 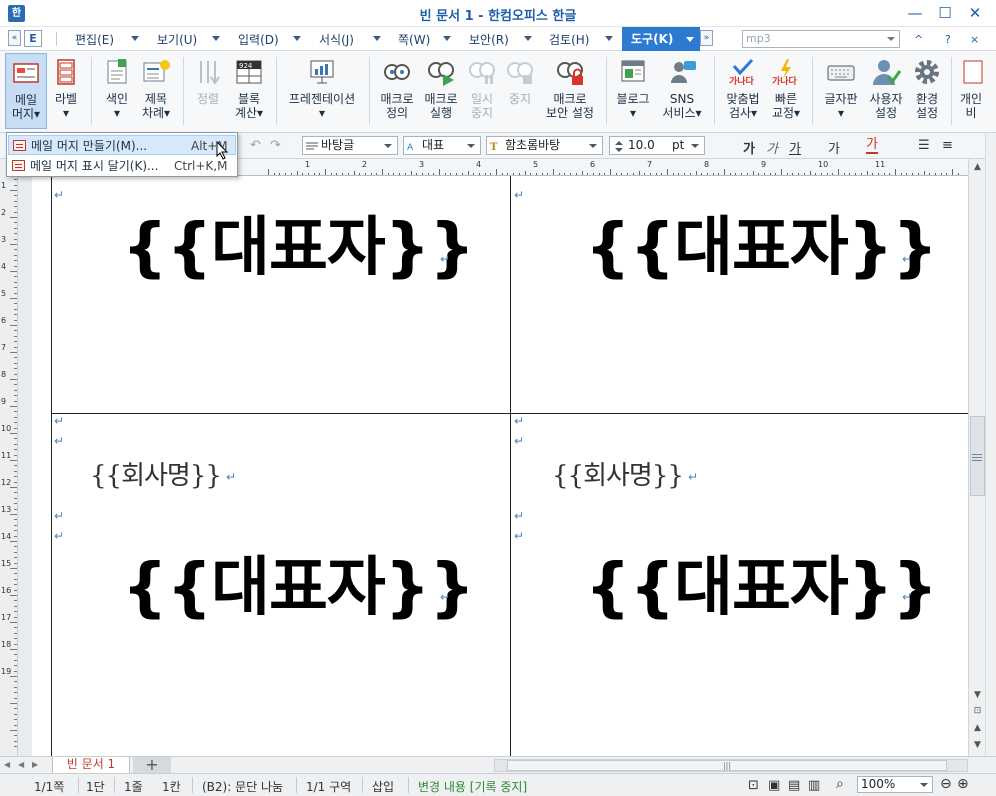 What do you see at coordinates (156, 91) in the screenshot?
I see `toc-button: 제목 차례▾` at bounding box center [156, 91].